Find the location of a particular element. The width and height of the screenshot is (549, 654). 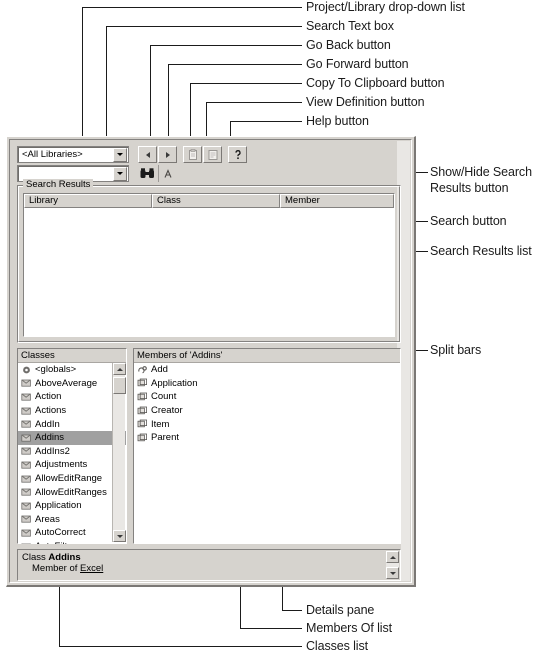

triangle-left-icon is located at coordinates (148, 155).